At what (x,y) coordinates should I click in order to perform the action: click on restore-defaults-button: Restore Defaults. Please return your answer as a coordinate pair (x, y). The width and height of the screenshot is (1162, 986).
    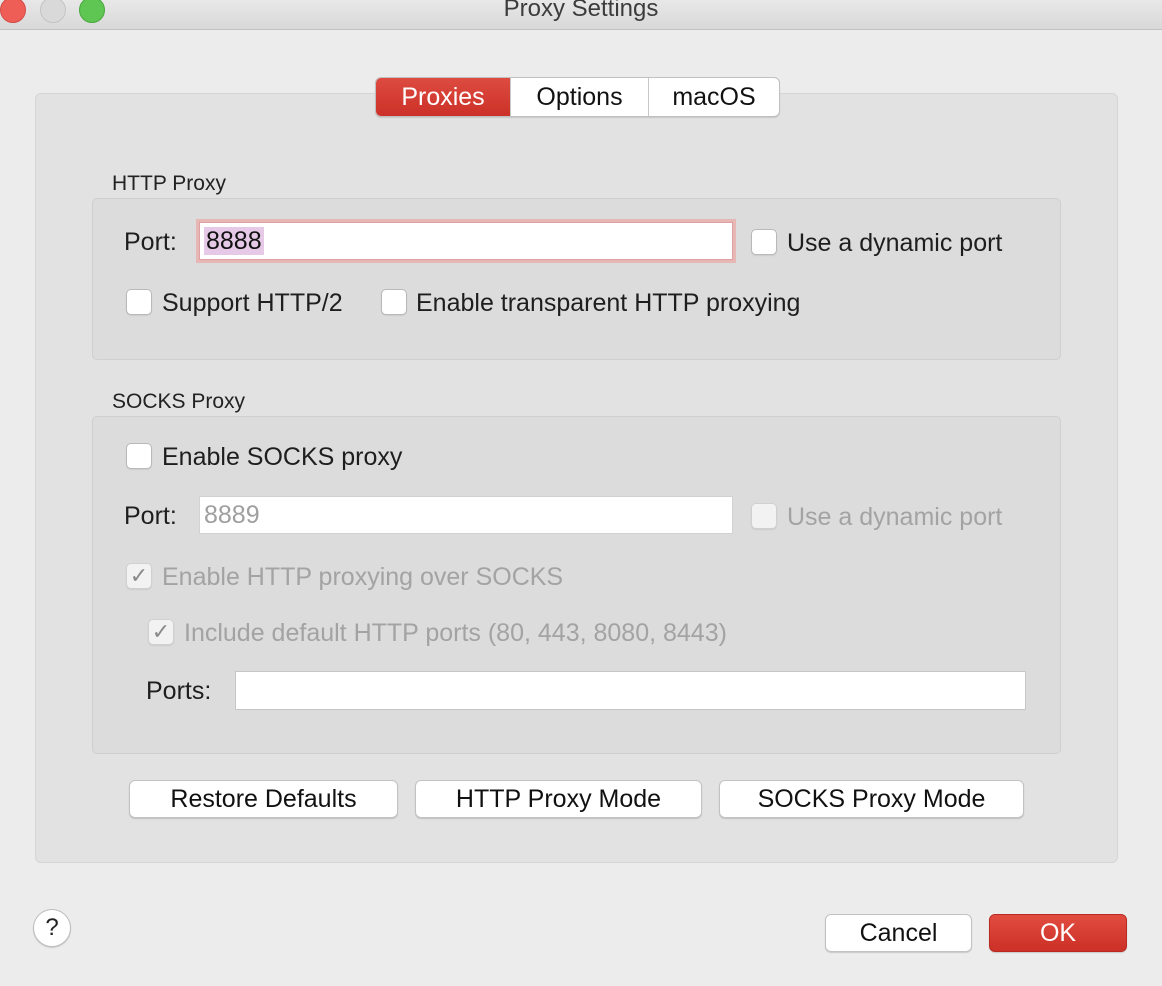
    Looking at the image, I should click on (263, 799).